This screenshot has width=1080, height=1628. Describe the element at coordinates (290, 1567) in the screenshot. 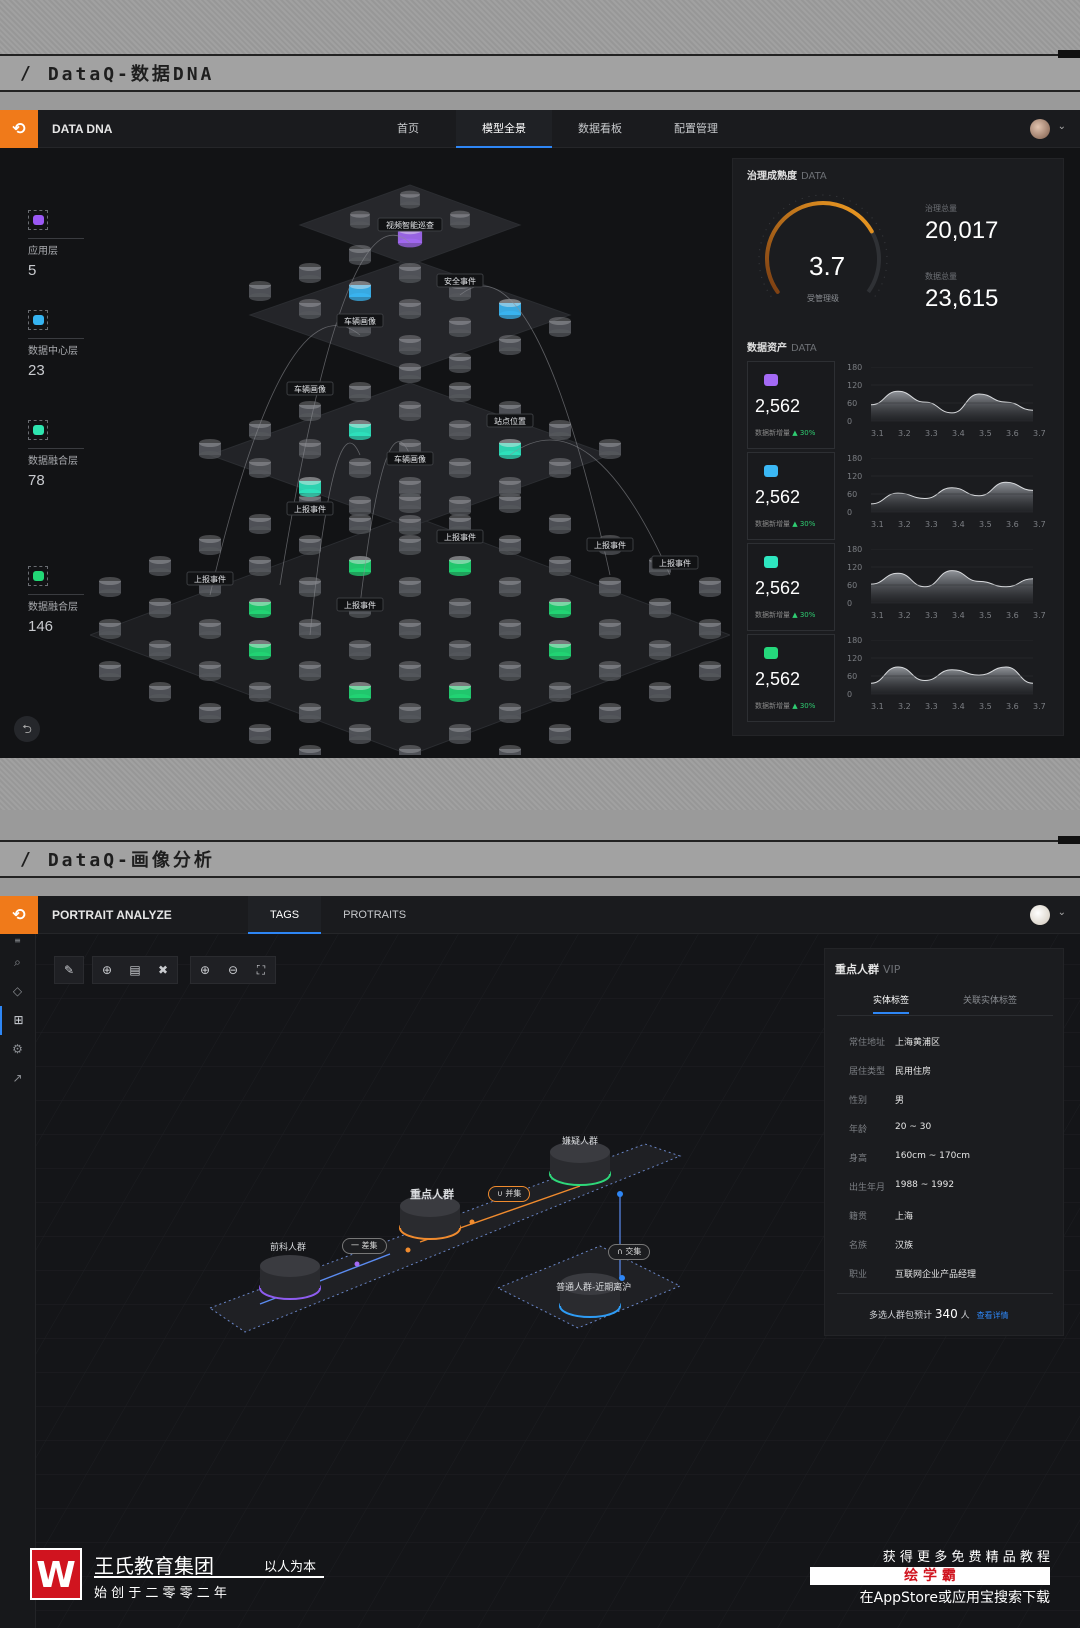

I see `org-slogan: 以人为本` at that location.